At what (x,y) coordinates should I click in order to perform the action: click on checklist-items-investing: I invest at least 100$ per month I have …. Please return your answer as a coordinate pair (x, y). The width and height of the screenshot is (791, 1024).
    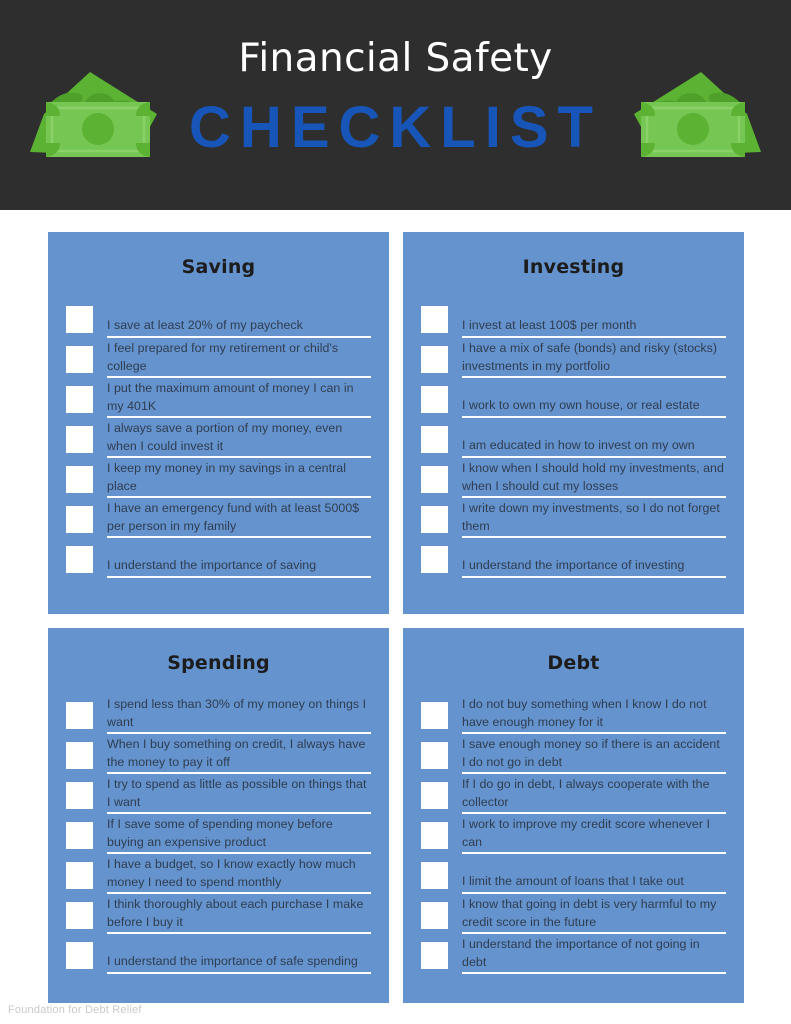
    Looking at the image, I should click on (573, 438).